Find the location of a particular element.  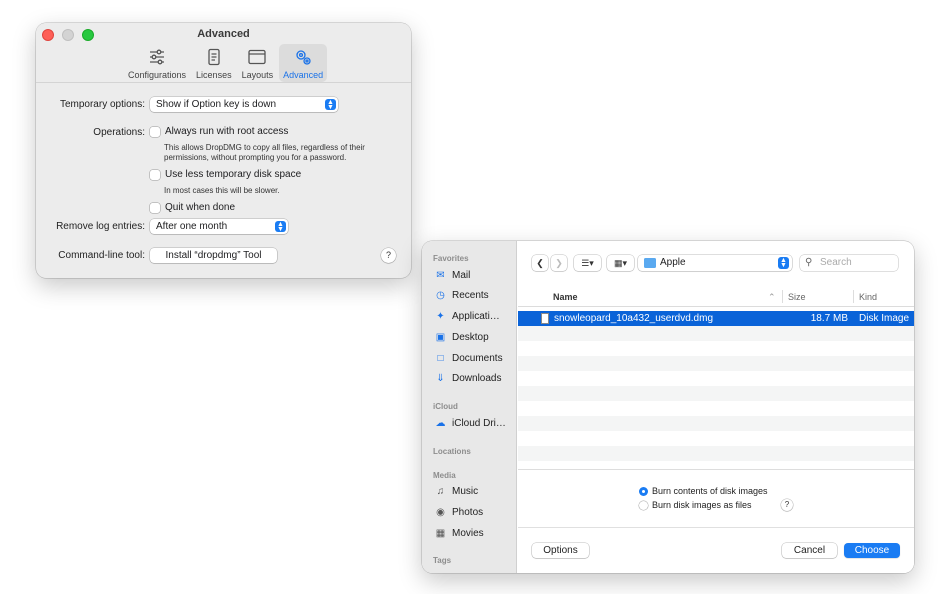

tab-advanced: Advanced is located at coordinates (303, 63).